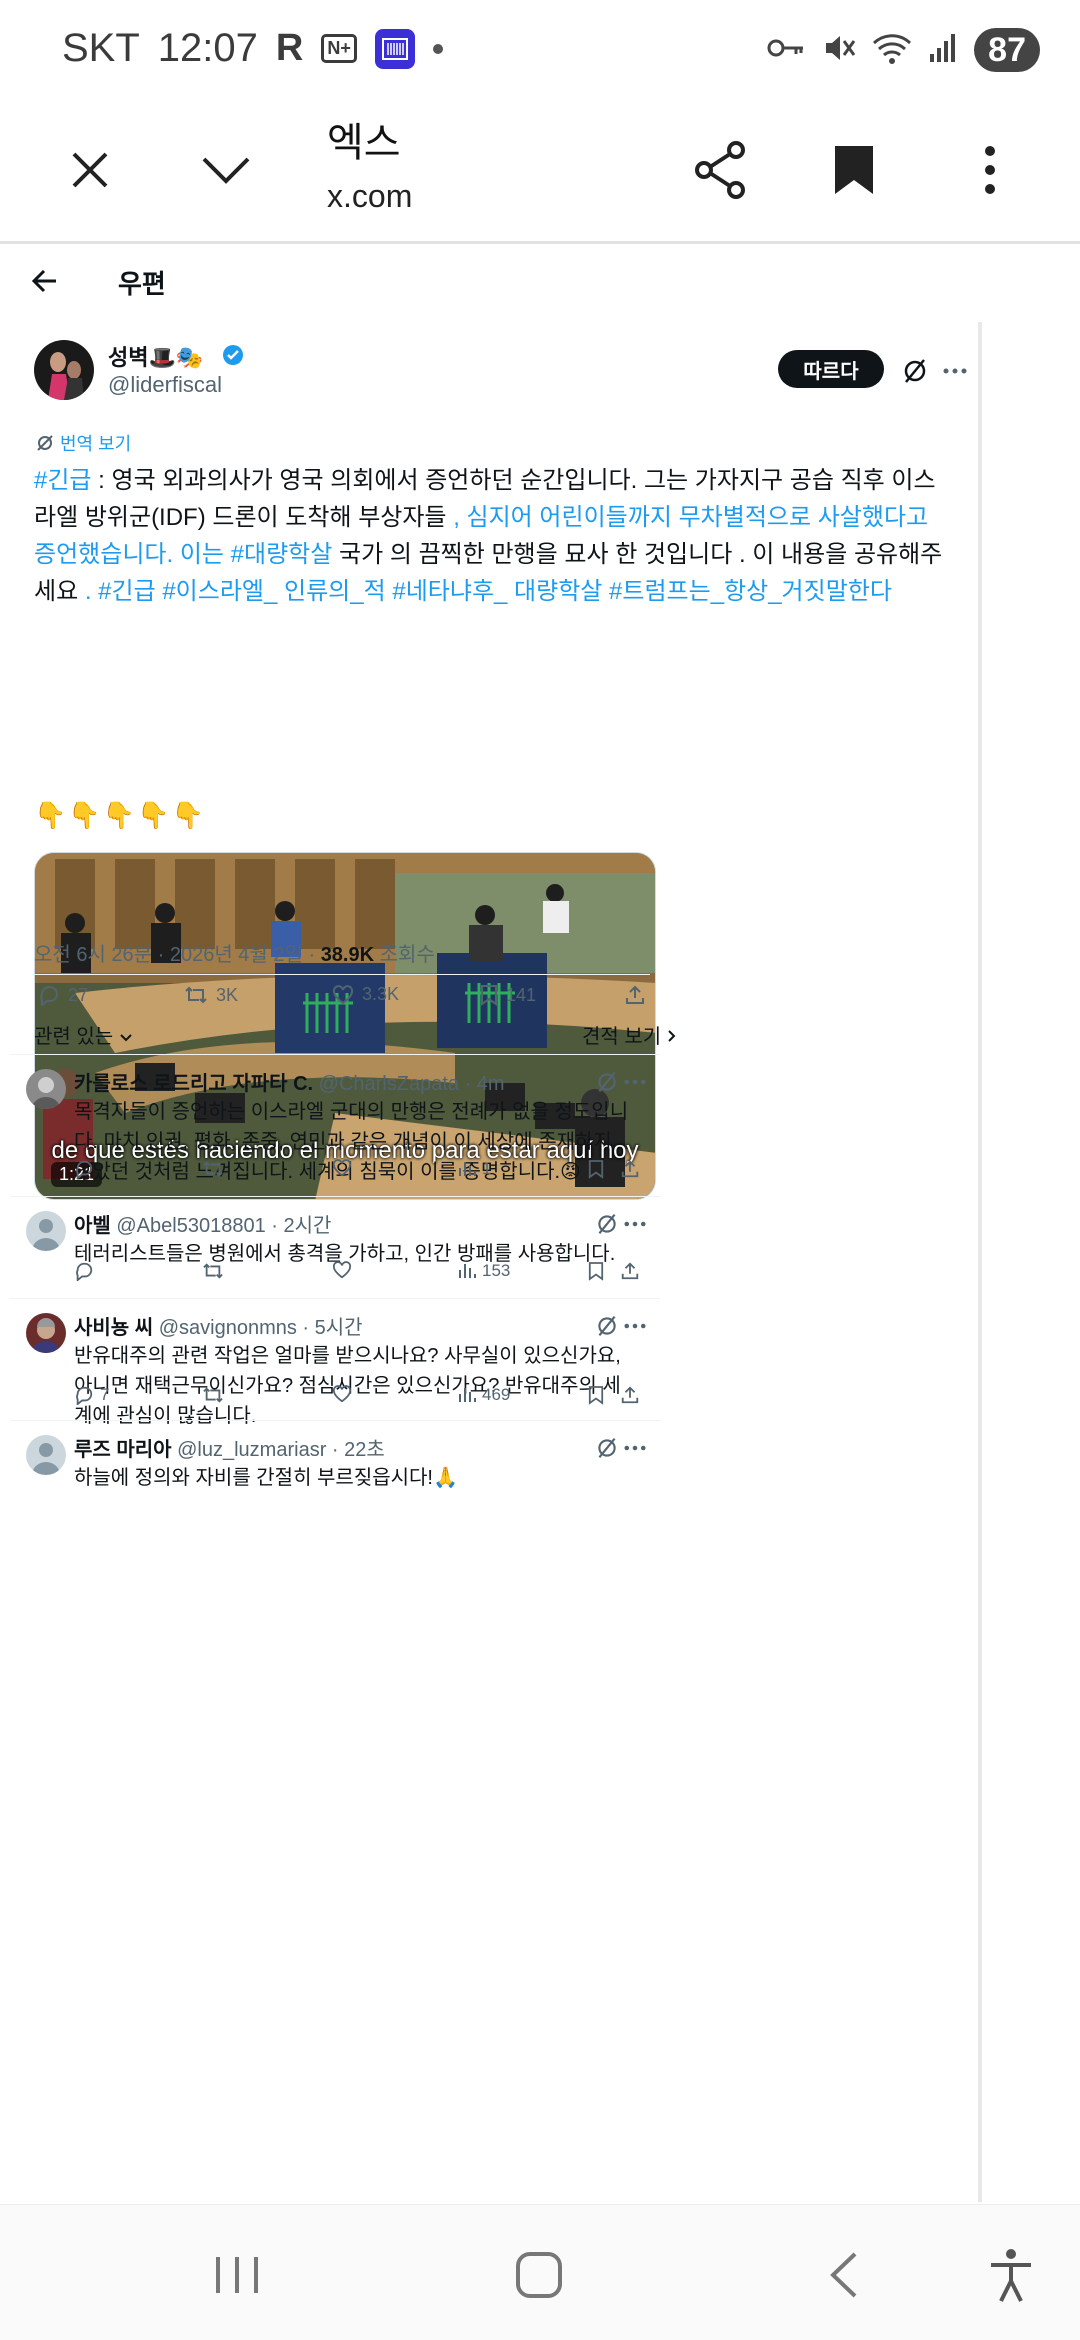 Image resolution: width=1080 pixels, height=2340 pixels. Describe the element at coordinates (1007, 50) in the screenshot. I see `battery-indicator: 87` at that location.